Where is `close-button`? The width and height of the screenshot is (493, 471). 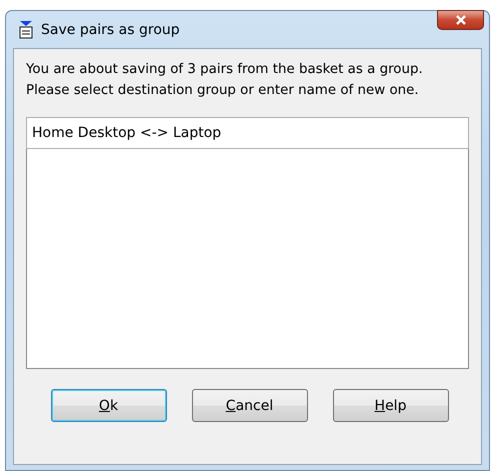
close-button is located at coordinates (460, 20).